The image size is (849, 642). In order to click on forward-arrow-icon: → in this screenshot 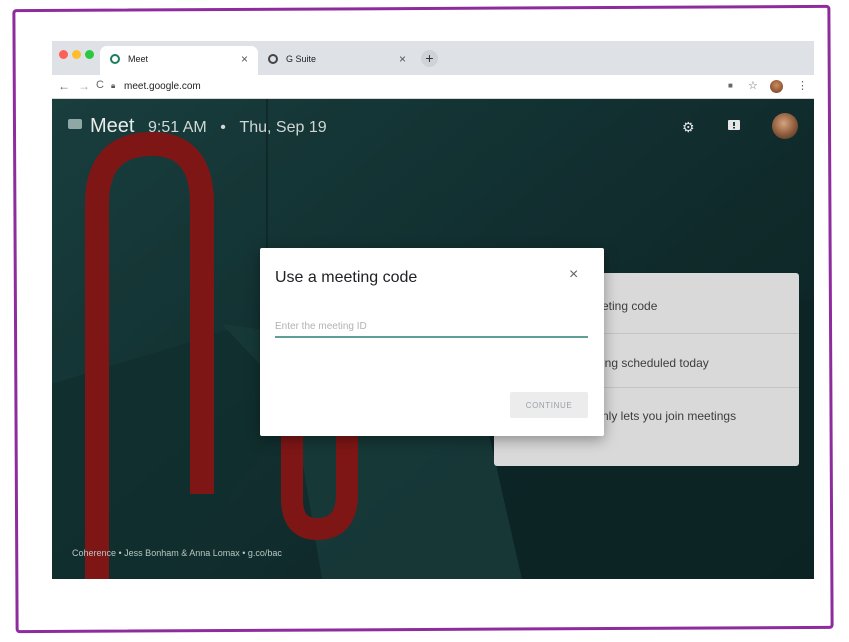, I will do `click(84, 86)`.